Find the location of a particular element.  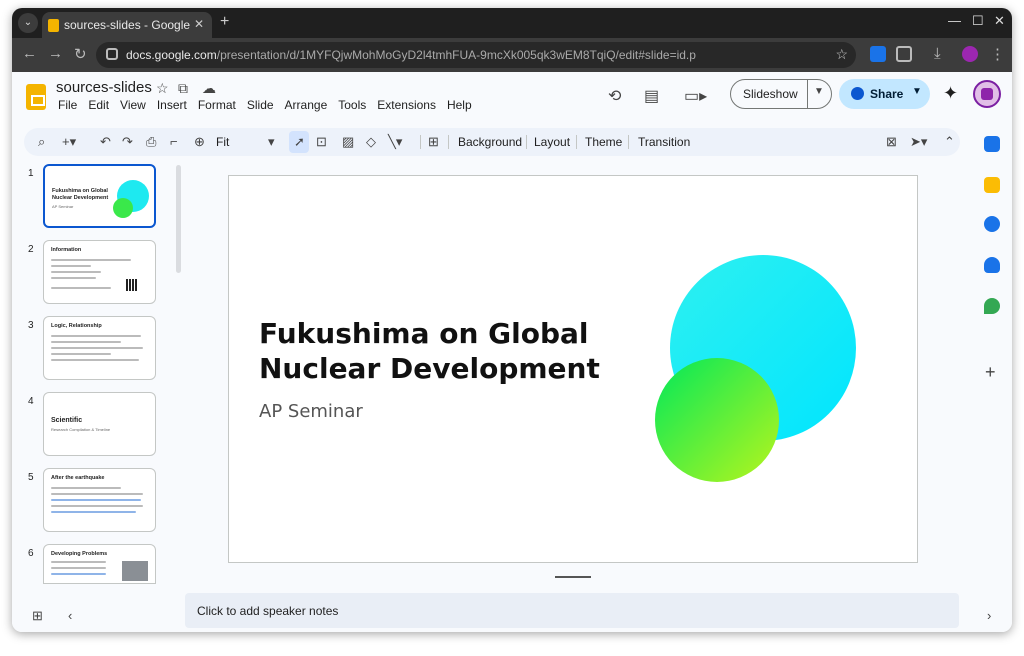

thumb-title: Information is located at coordinates (66, 250).